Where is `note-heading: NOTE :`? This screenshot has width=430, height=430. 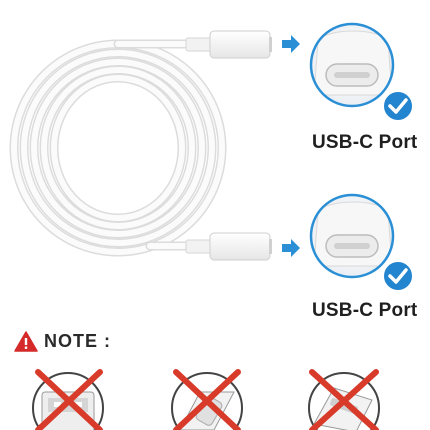
note-heading: NOTE : is located at coordinates (62, 341).